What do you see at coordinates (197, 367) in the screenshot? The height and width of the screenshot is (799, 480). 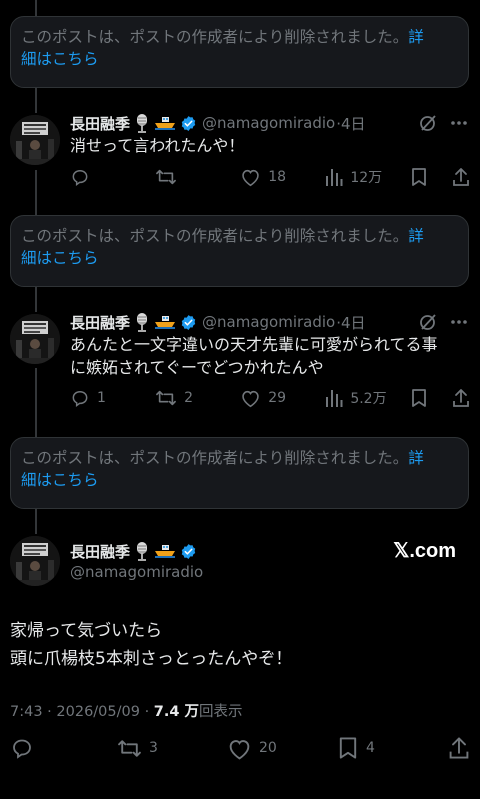 I see `tweet-text-line: に嫉妬されてぐーでどつかれたんや` at bounding box center [197, 367].